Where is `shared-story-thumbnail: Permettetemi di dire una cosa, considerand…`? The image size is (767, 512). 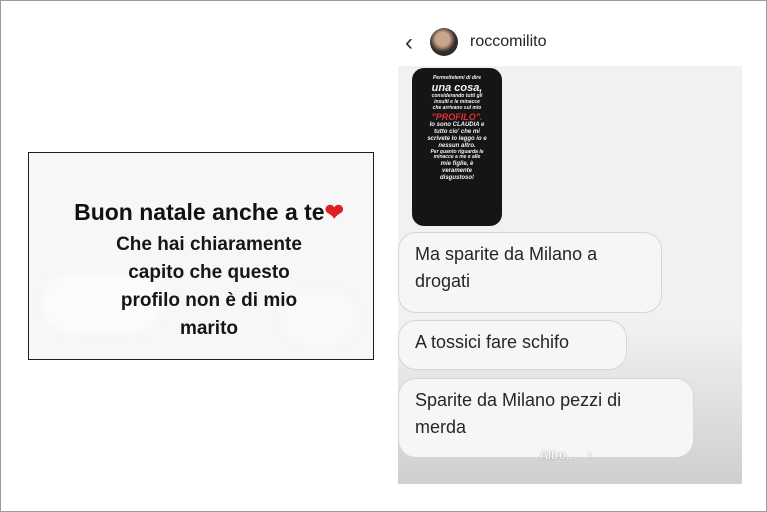
shared-story-thumbnail: Permettetemi di dire una cosa, considerand… is located at coordinates (457, 147).